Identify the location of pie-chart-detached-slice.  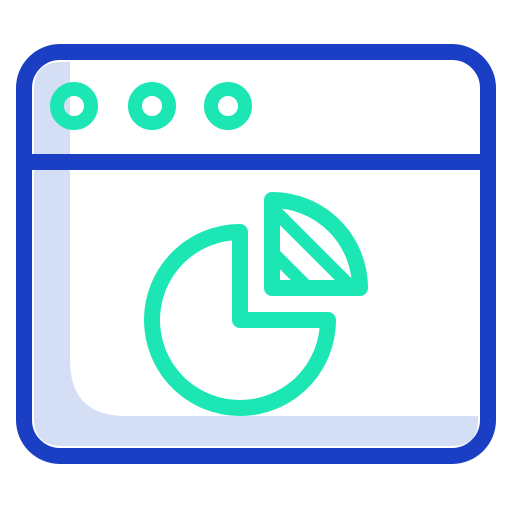
(316, 244).